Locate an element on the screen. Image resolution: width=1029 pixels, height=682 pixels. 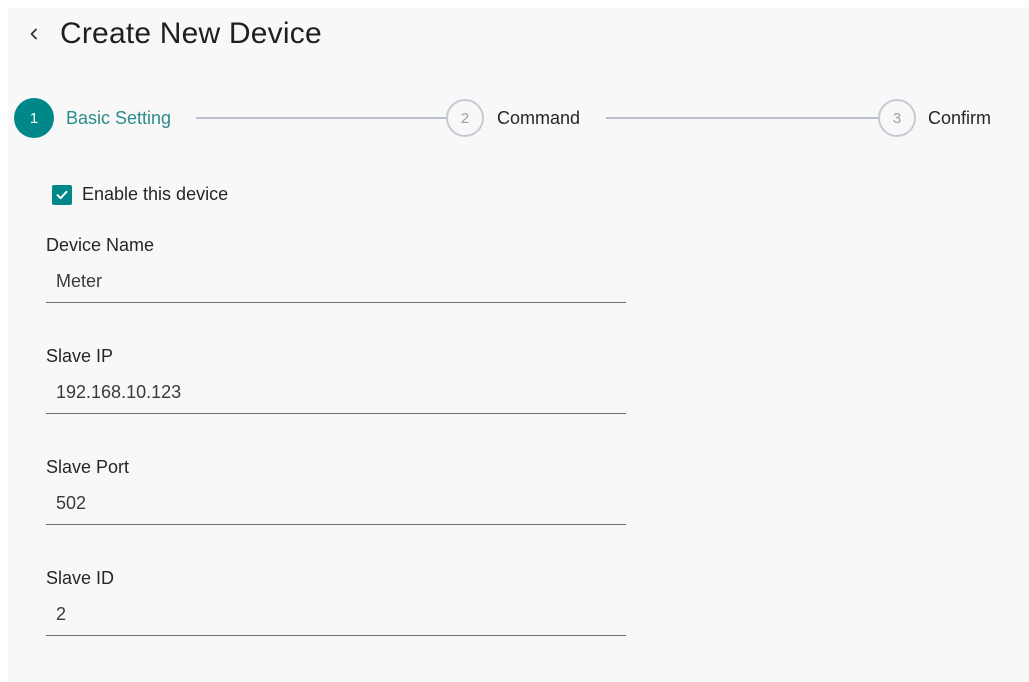
step-command: 2 Command is located at coordinates (513, 118).